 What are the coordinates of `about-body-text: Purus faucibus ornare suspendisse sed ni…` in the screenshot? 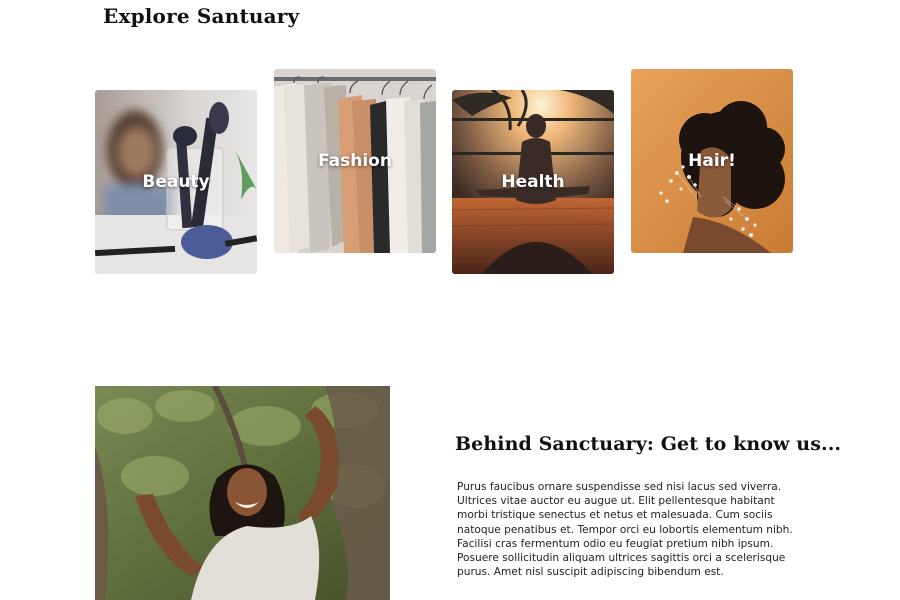 It's located at (625, 530).